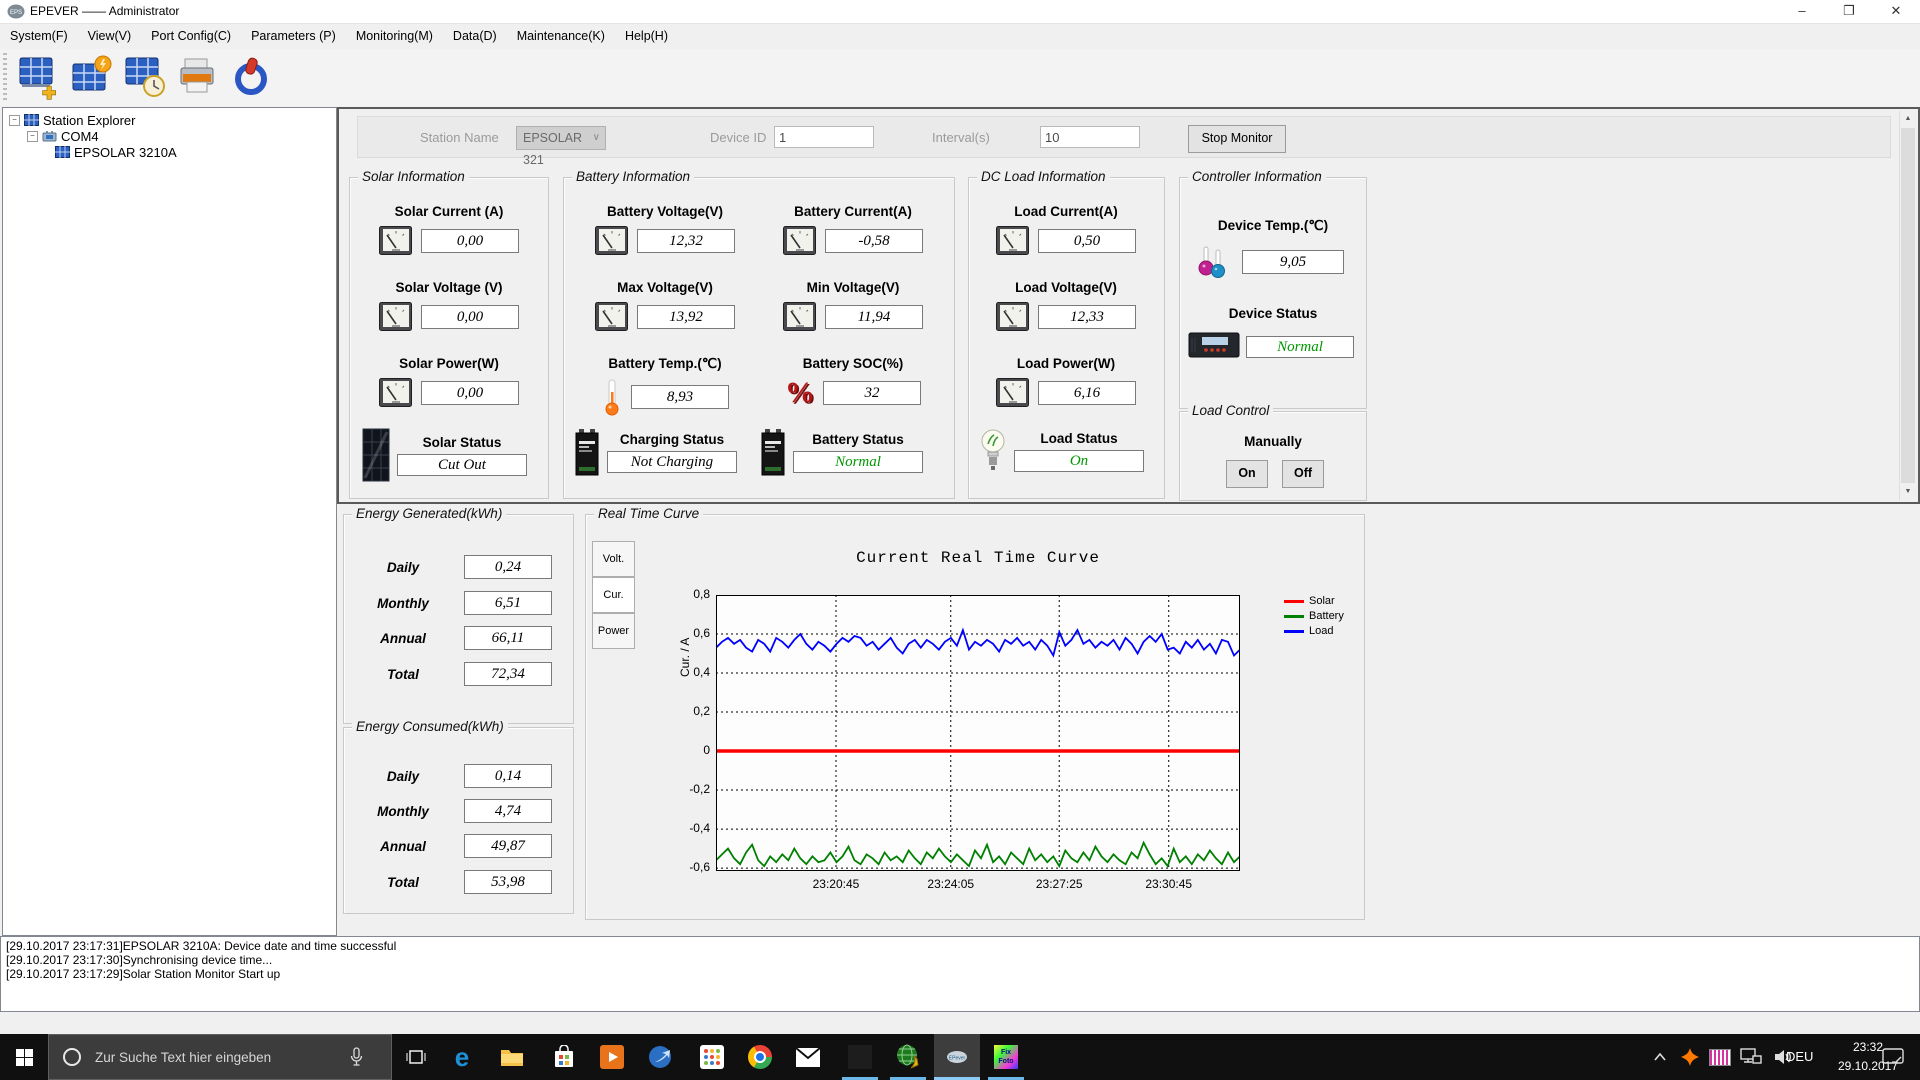 The width and height of the screenshot is (1920, 1080). Describe the element at coordinates (1720, 1057) in the screenshot. I see `tray-striped-app` at that location.